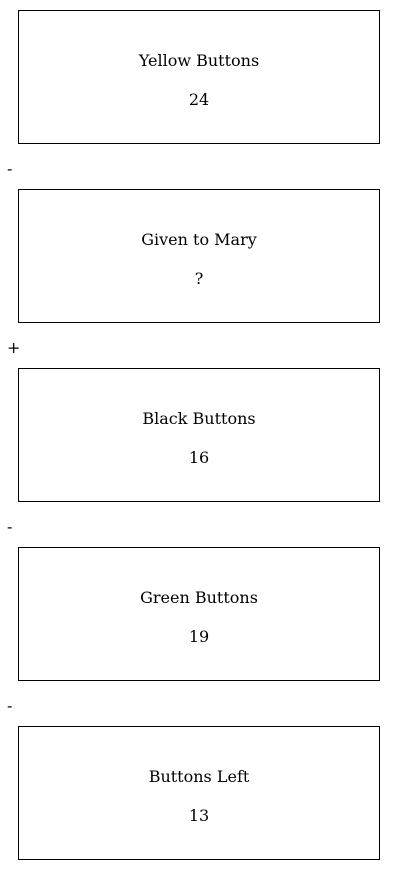 This screenshot has width=400, height=872. Describe the element at coordinates (14, 347) in the screenshot. I see `operator-plus: +` at that location.